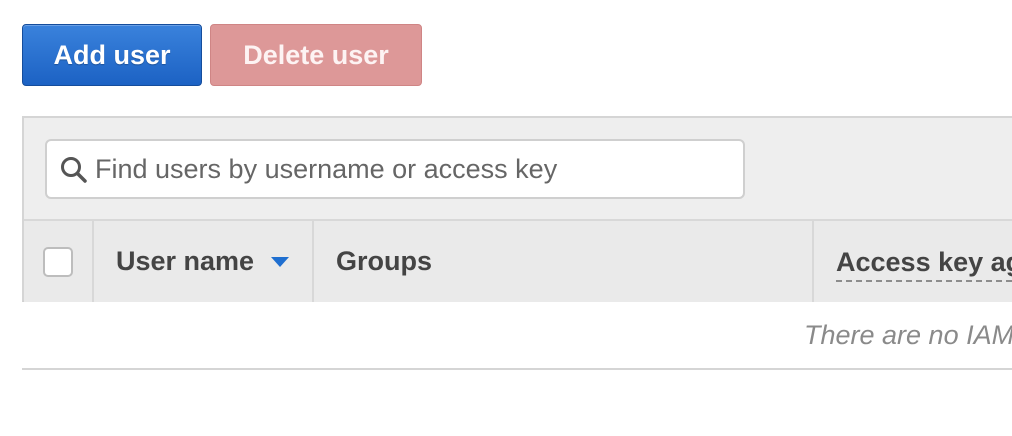 This screenshot has width=1012, height=436. I want to click on column-header-access-key-age-label: Access key ag, so click(924, 264).